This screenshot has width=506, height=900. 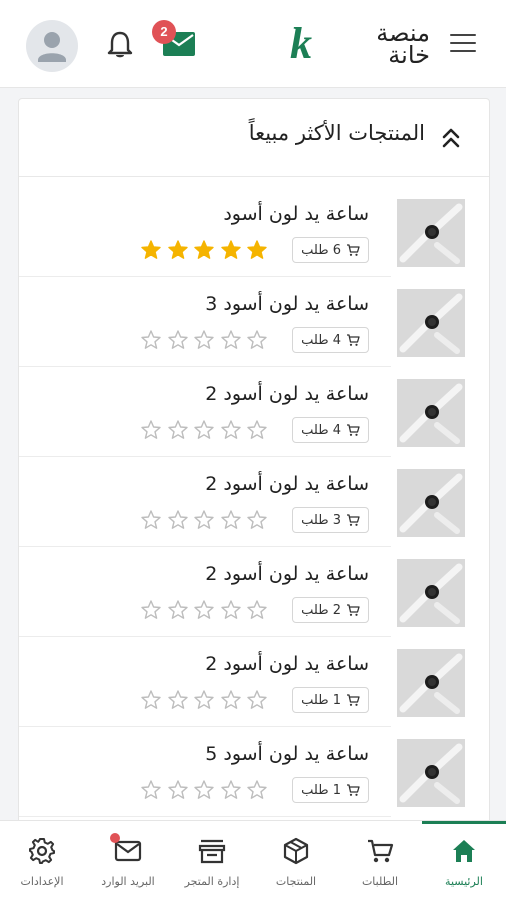 What do you see at coordinates (253, 44) in the screenshot?
I see `app-header: 2 k منصة خانة` at bounding box center [253, 44].